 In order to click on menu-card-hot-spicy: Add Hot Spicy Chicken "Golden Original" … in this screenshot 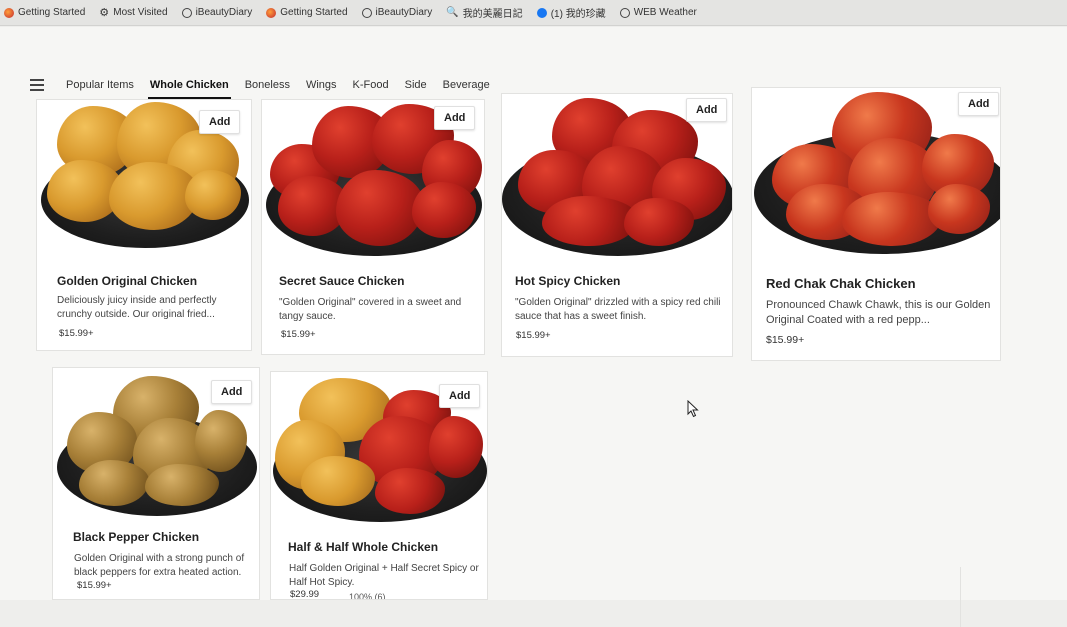, I will do `click(617, 225)`.